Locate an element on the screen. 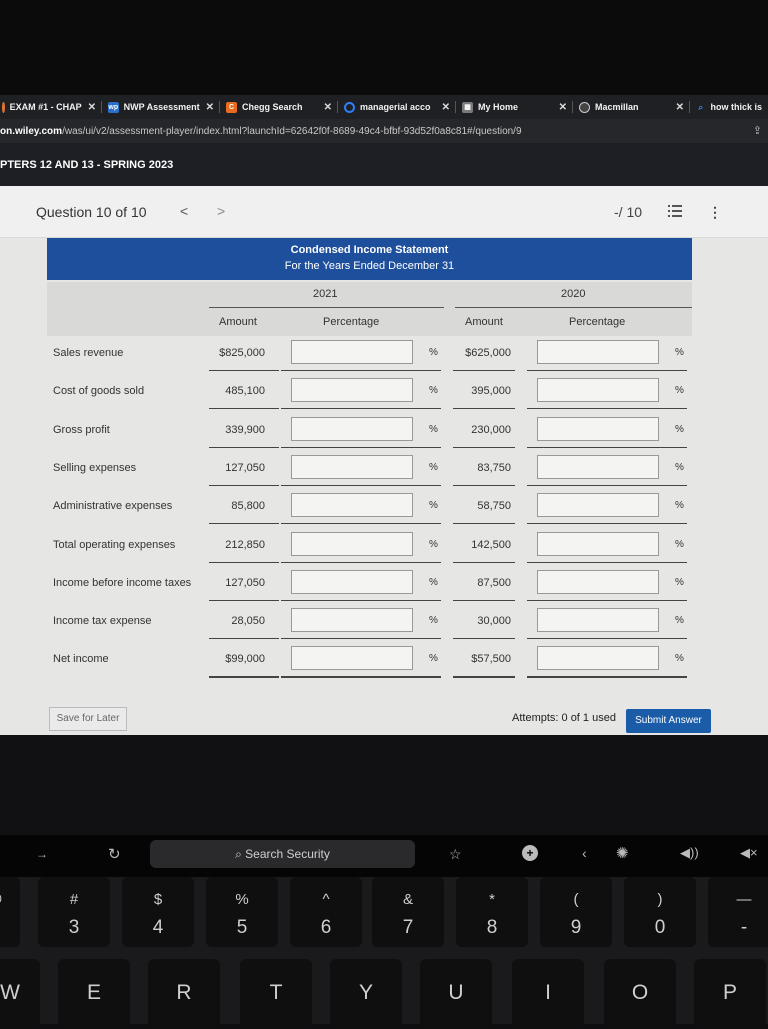 This screenshot has height=1029, width=768. key-r: R is located at coordinates (184, 994).